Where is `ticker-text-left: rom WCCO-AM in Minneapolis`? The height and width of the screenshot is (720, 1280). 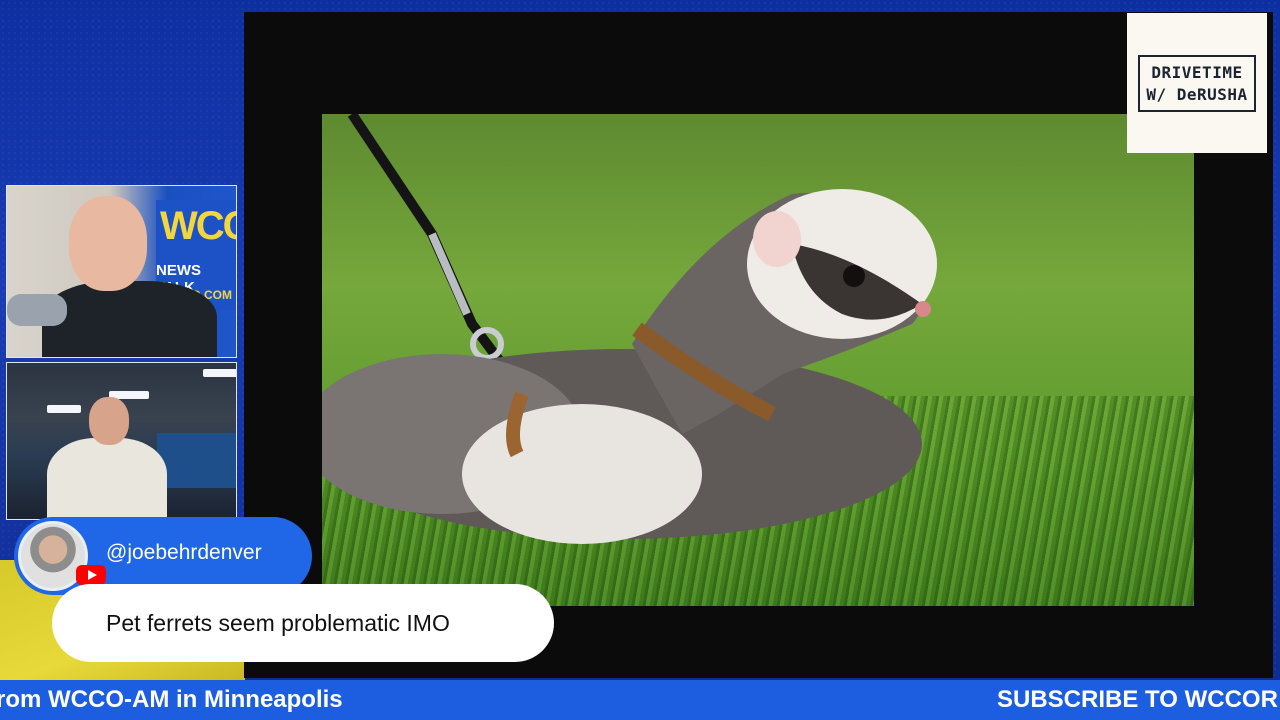 ticker-text-left: rom WCCO-AM in Minneapolis is located at coordinates (171, 699).